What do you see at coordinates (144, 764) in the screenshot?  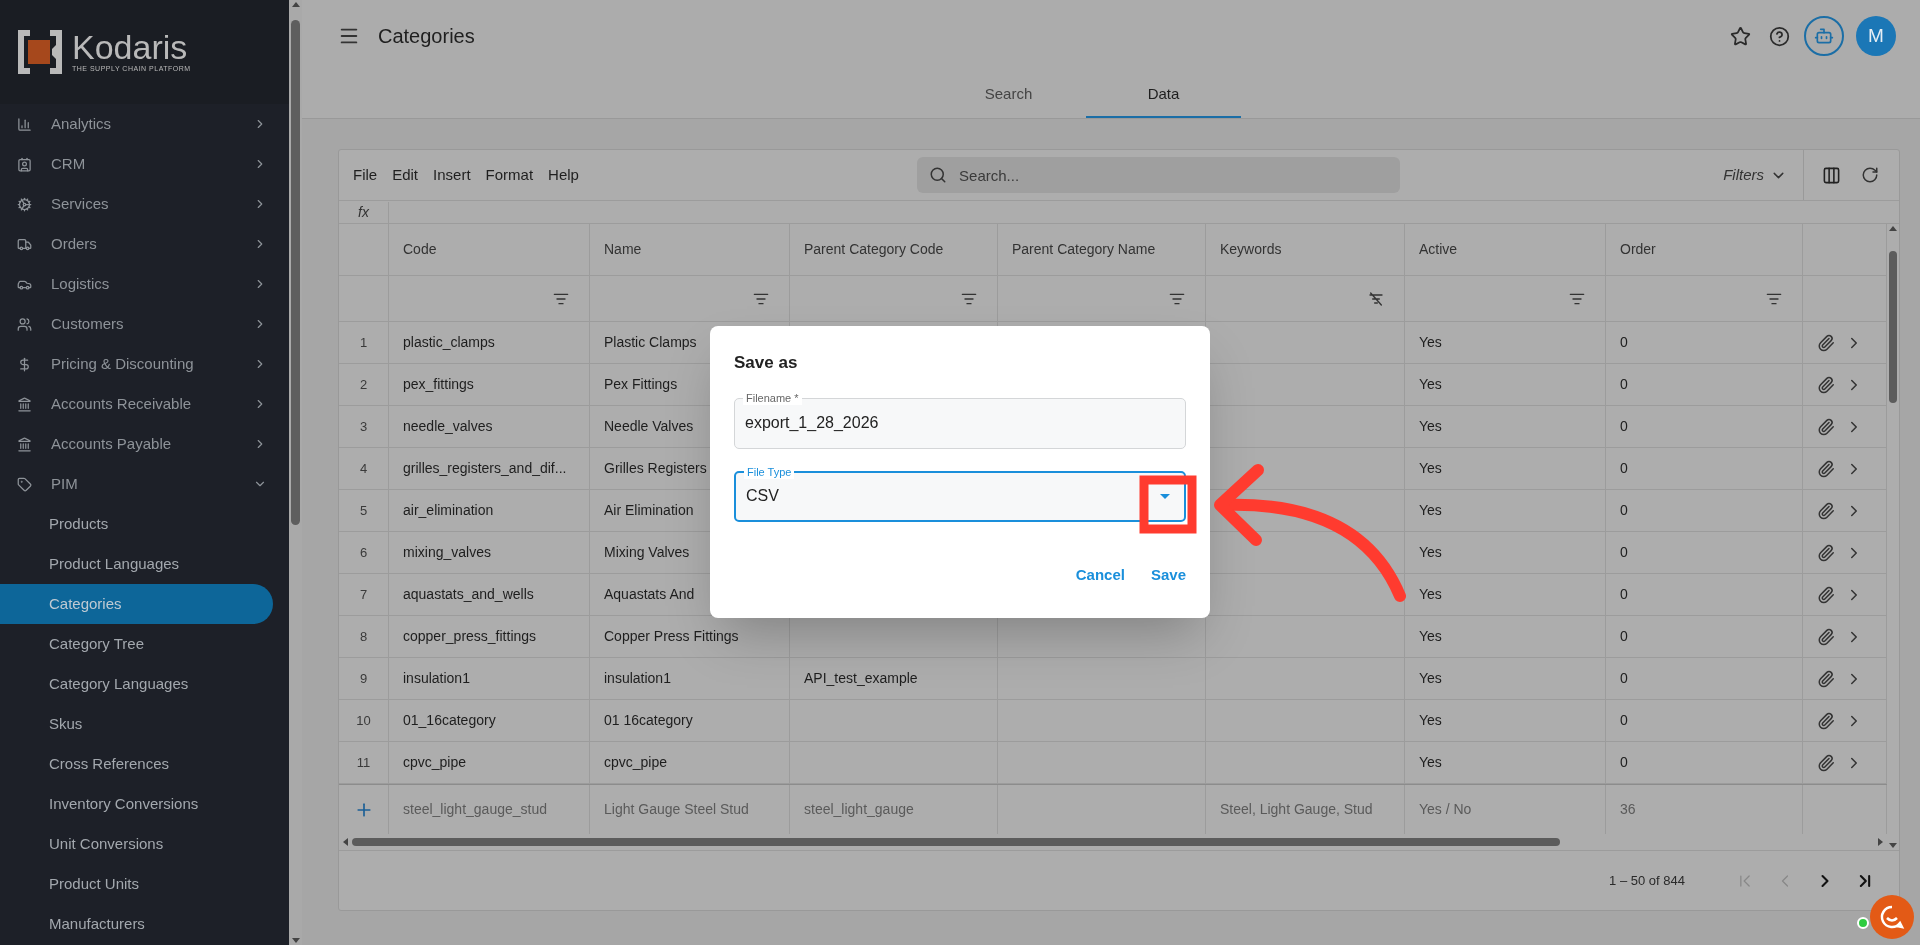 I see `sidebar-subitem: Cross References` at bounding box center [144, 764].